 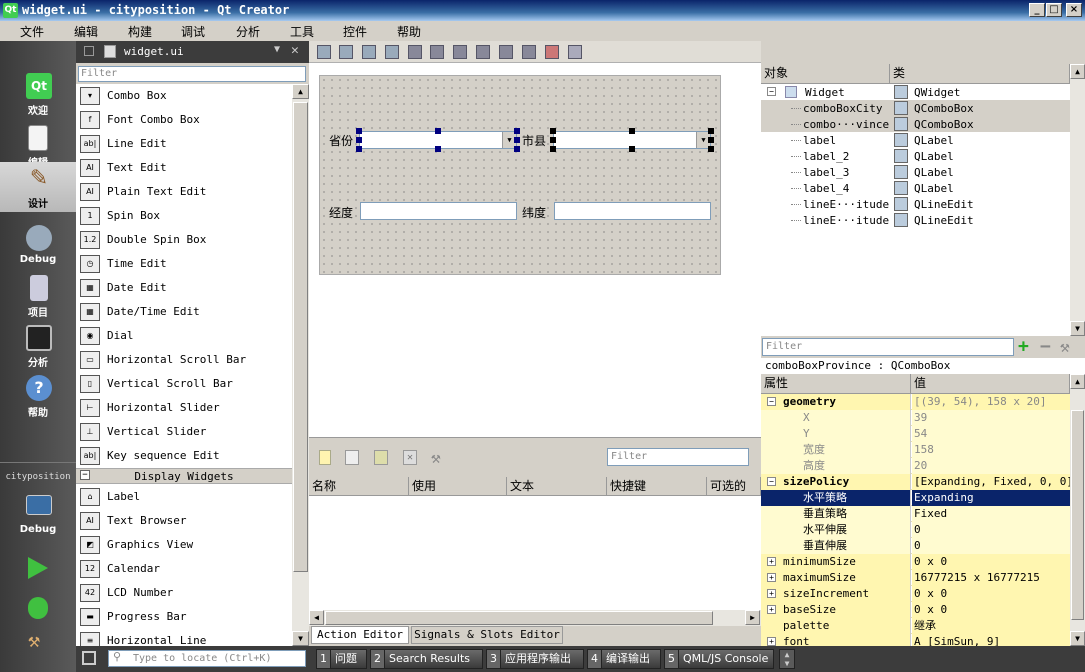 I want to click on label-city: 市县, so click(x=534, y=140).